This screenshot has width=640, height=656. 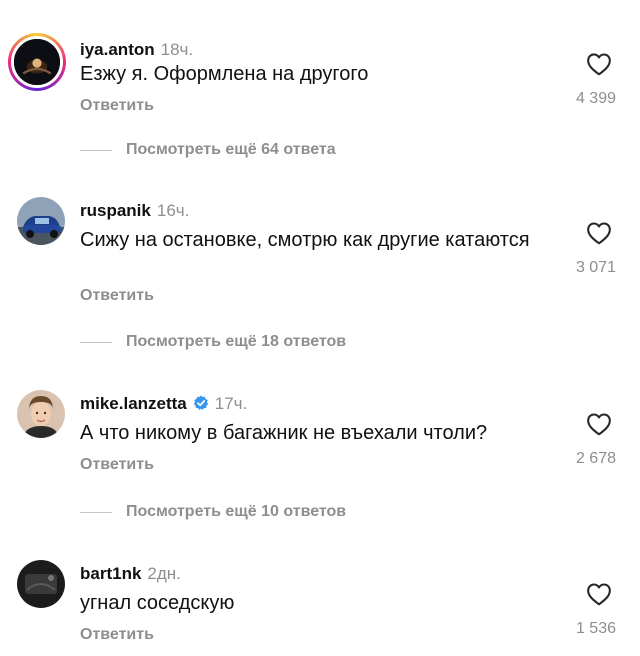 I want to click on avatar-image, so click(x=37, y=62).